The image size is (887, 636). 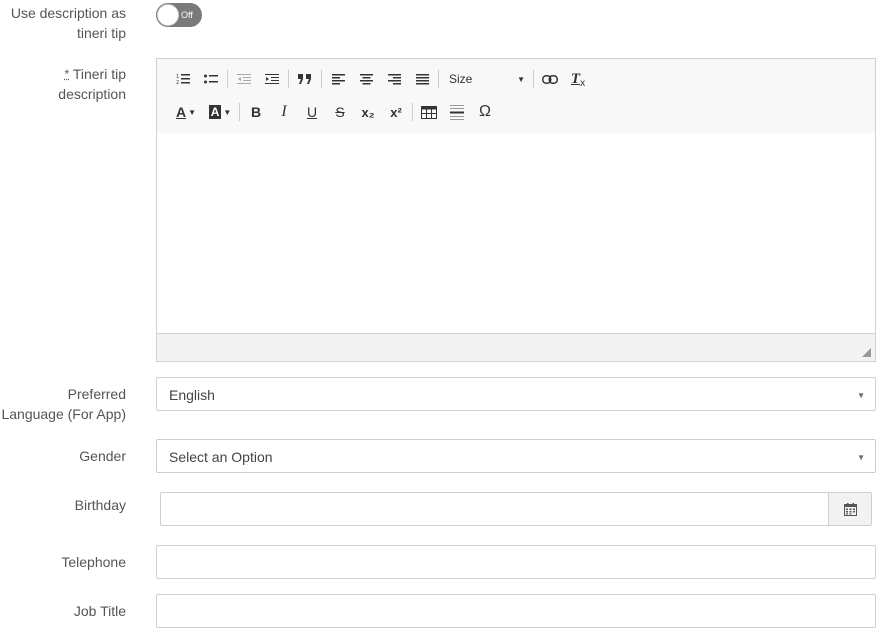 What do you see at coordinates (516, 562) in the screenshot?
I see `telephone-input` at bounding box center [516, 562].